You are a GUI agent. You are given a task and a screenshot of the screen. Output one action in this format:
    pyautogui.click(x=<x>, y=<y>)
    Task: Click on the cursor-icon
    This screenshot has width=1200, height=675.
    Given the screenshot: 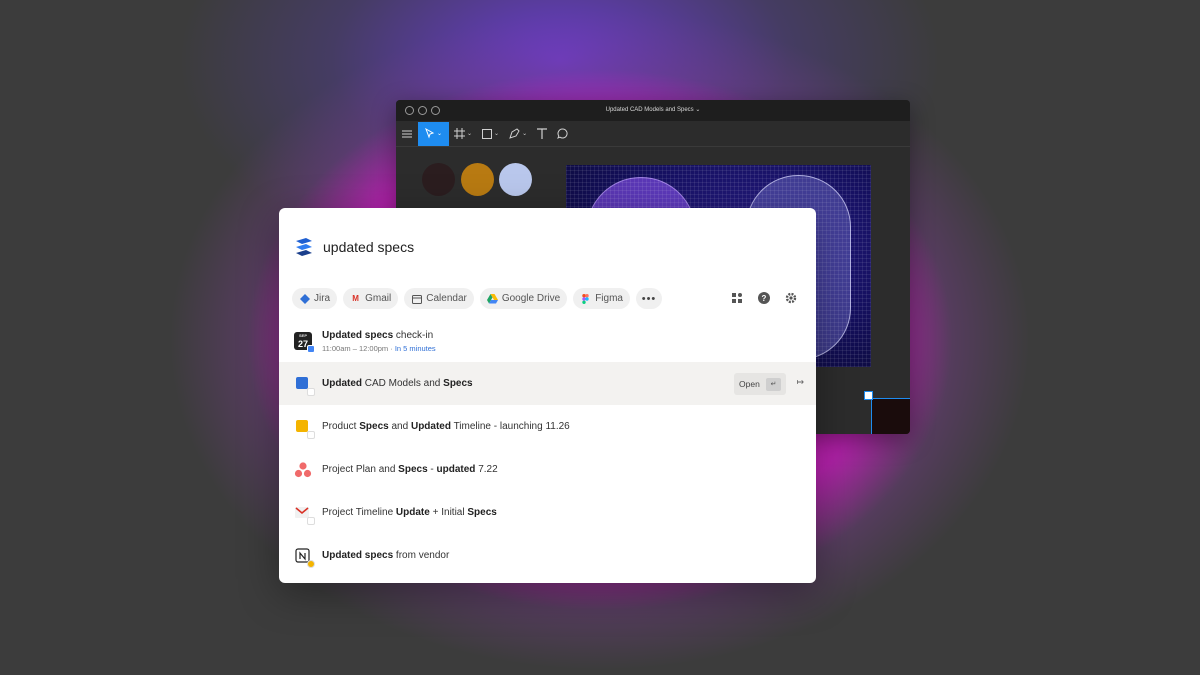 What is the action you would take?
    pyautogui.click(x=430, y=133)
    